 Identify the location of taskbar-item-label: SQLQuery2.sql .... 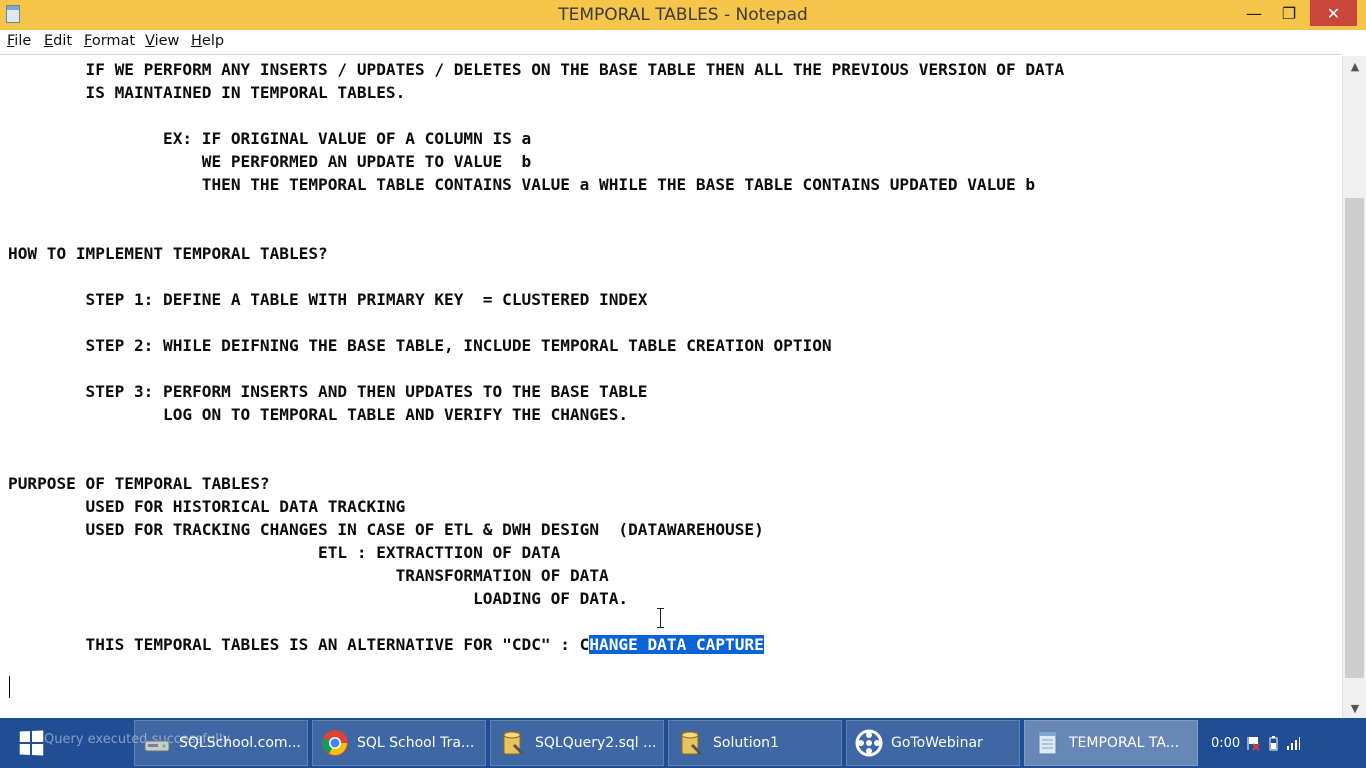
(596, 743).